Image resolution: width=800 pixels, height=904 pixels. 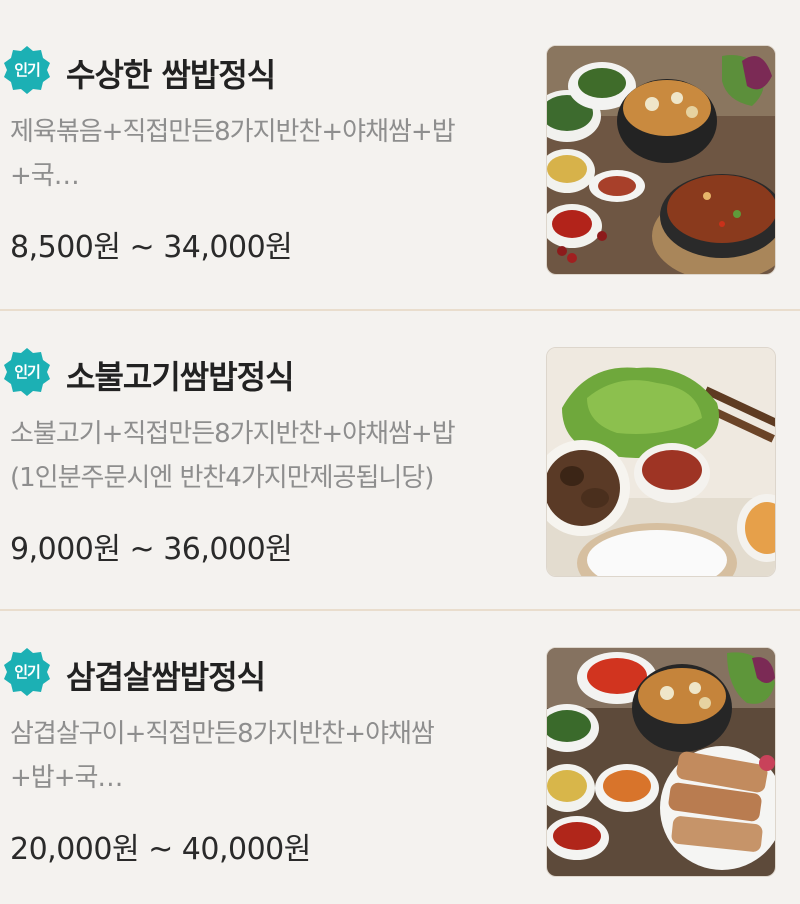 I want to click on menu-title: 삼겹살쌈밥정식, so click(x=166, y=677).